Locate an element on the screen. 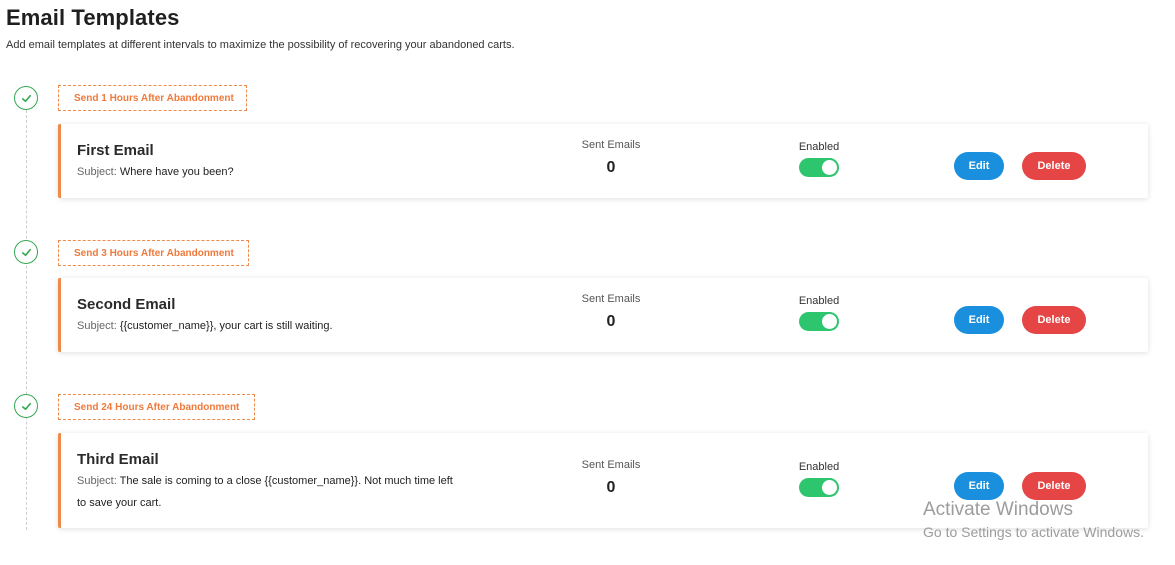 This screenshot has width=1175, height=565. template-name: First Email is located at coordinates (115, 150).